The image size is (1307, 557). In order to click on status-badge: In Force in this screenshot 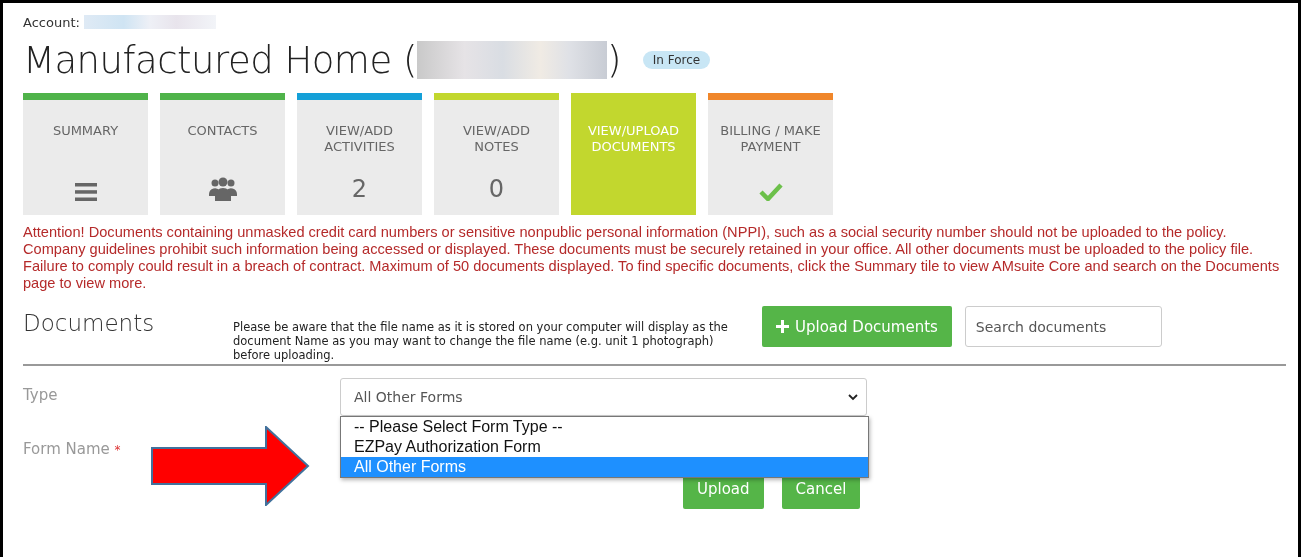, I will do `click(676, 60)`.